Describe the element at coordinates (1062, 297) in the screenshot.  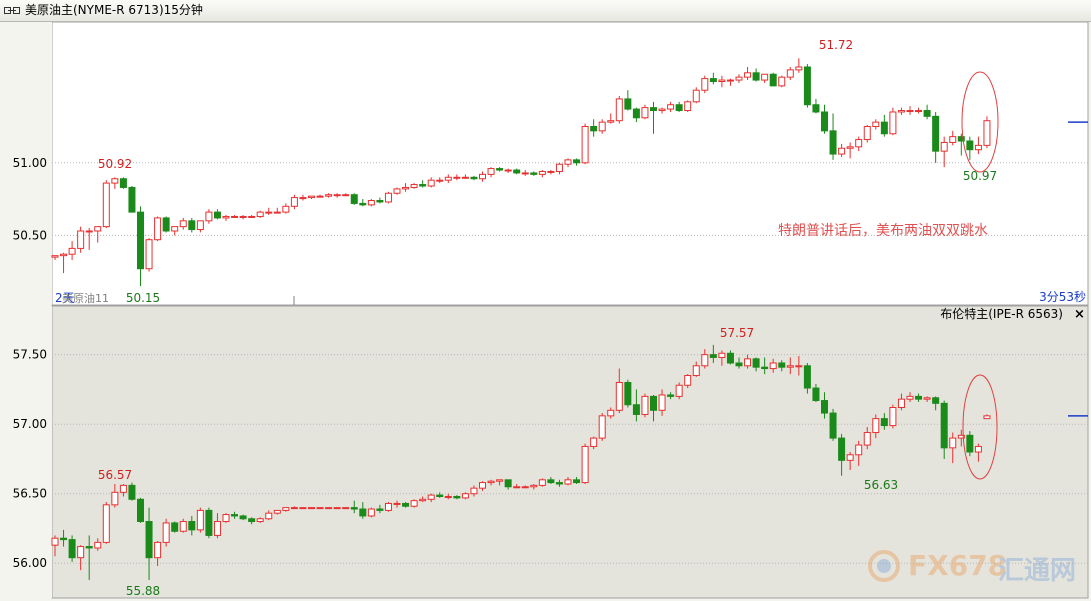
I see `countdown-label: 3分53秒` at that location.